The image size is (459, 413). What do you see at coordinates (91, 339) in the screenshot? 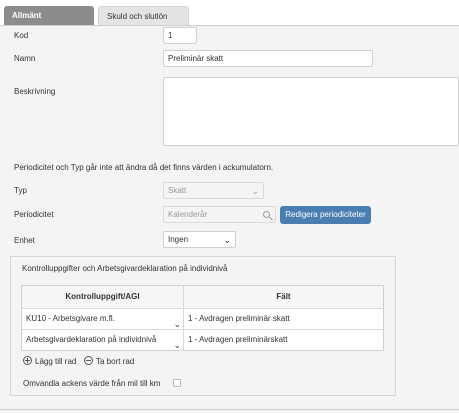
I see `kontrolluppgift-value: Arbetsgivardeklaration på individnivå` at bounding box center [91, 339].